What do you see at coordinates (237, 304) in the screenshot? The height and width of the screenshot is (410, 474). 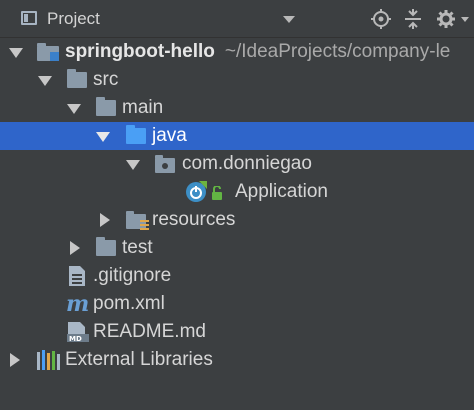 I see `tree-node-pom: m pom.xml` at bounding box center [237, 304].